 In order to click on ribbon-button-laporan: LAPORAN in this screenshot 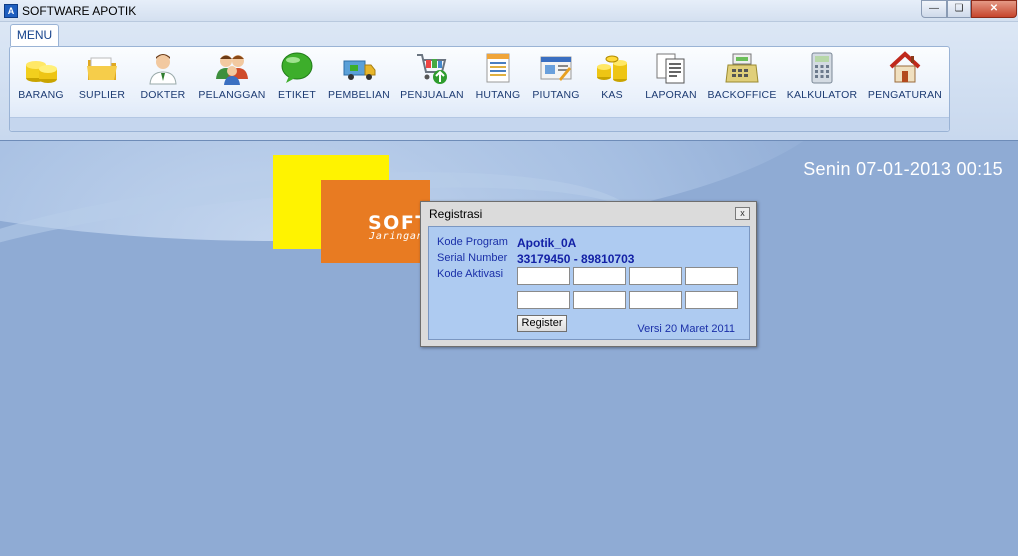, I will do `click(671, 76)`.